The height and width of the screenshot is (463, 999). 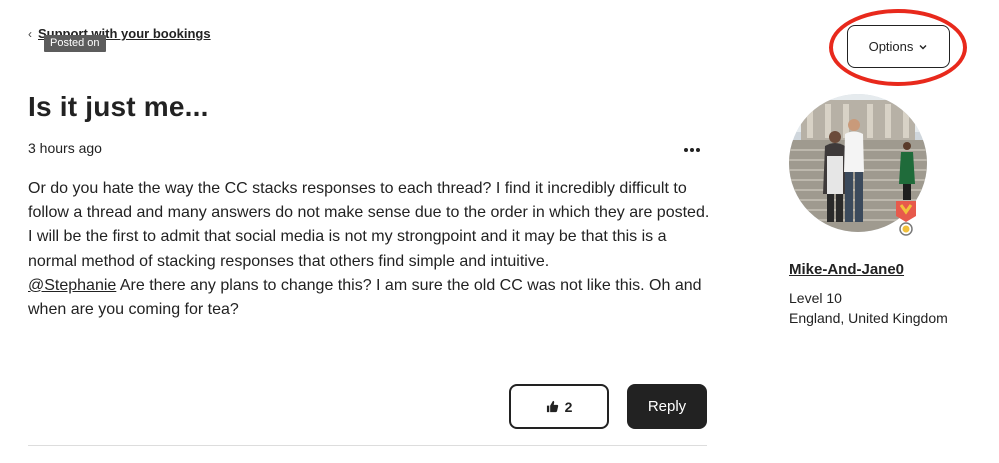 What do you see at coordinates (552, 406) in the screenshot?
I see `thumbs-up-icon` at bounding box center [552, 406].